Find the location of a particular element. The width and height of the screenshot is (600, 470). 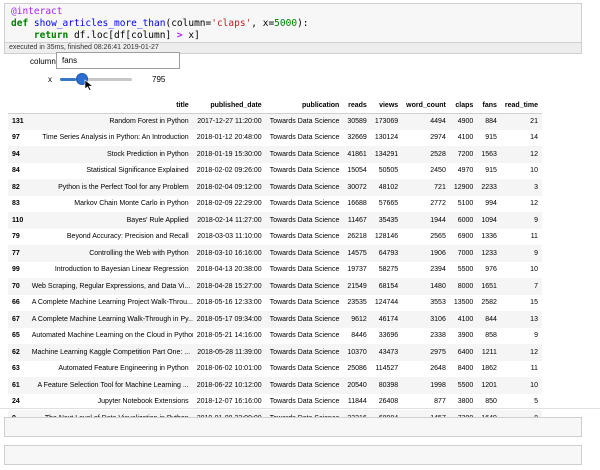

cell-read-time: 21 is located at coordinates (534, 121).